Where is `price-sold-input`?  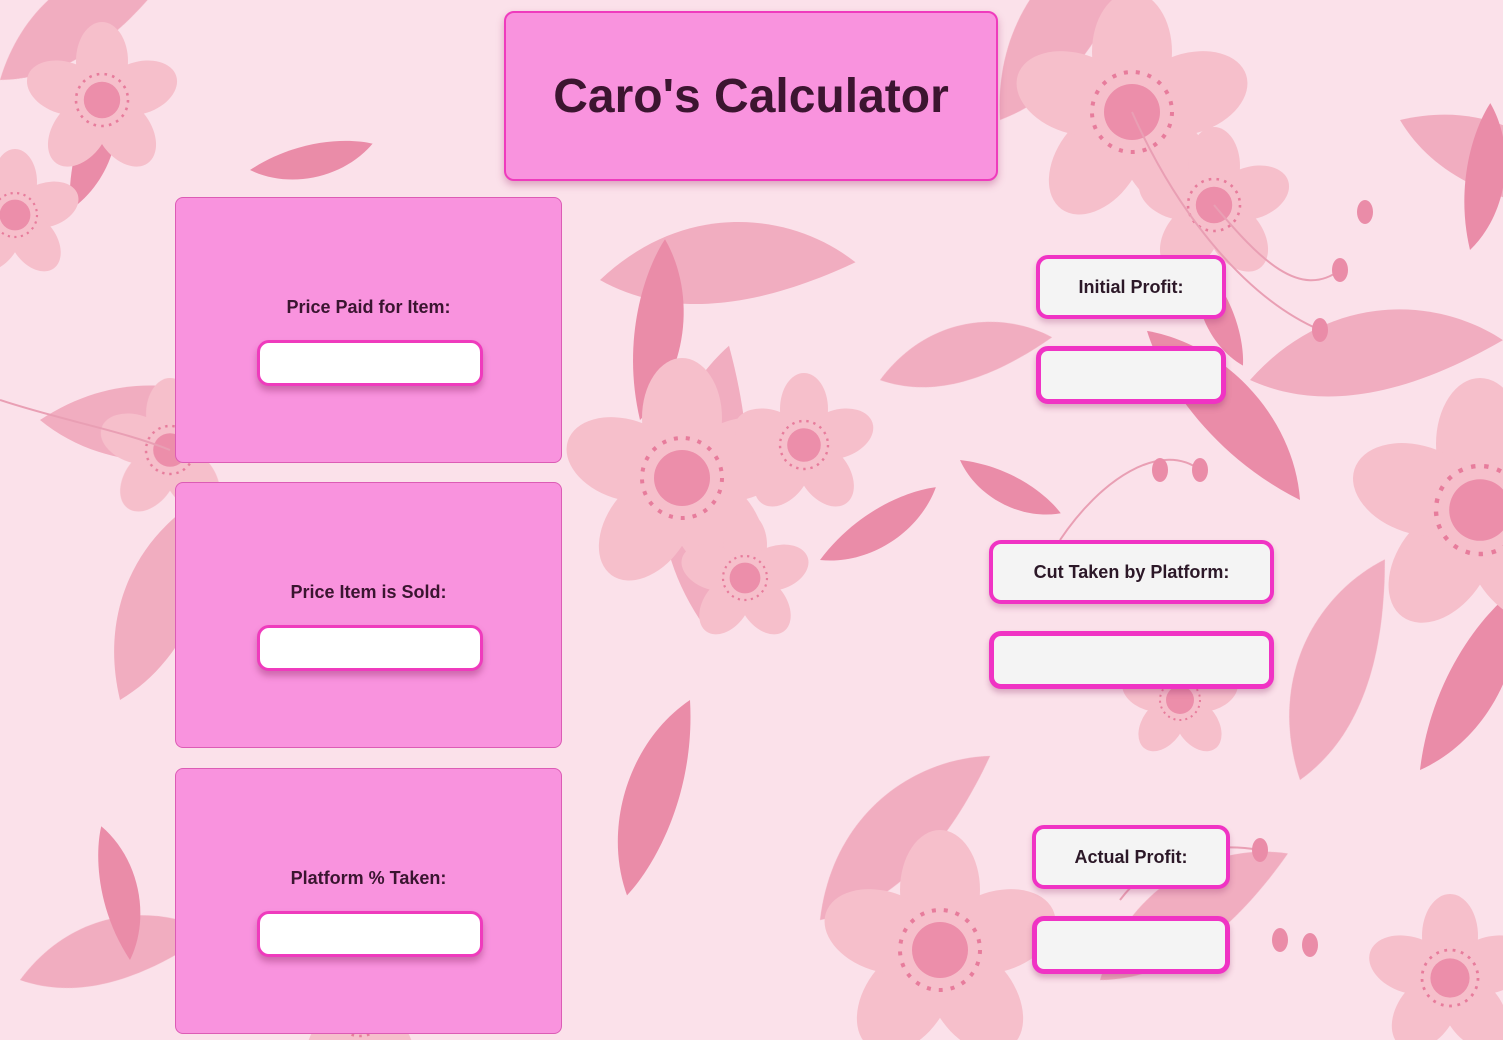 price-sold-input is located at coordinates (370, 648).